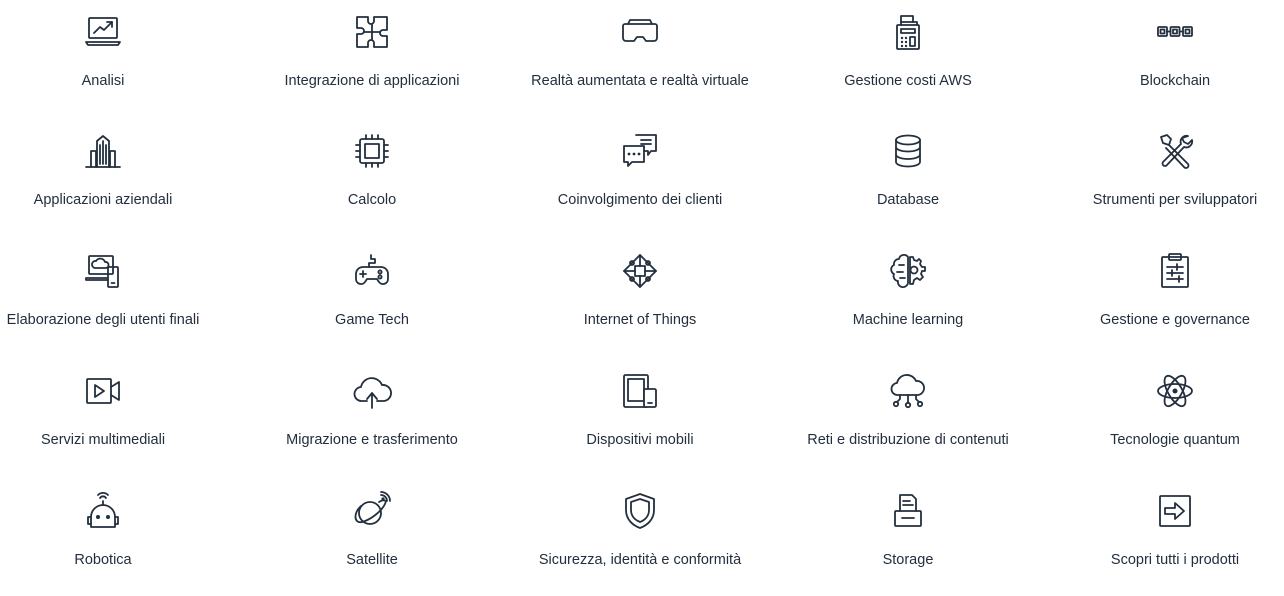 This screenshot has width=1284, height=596. I want to click on category-media-services: Servizi multimediali, so click(111, 410).